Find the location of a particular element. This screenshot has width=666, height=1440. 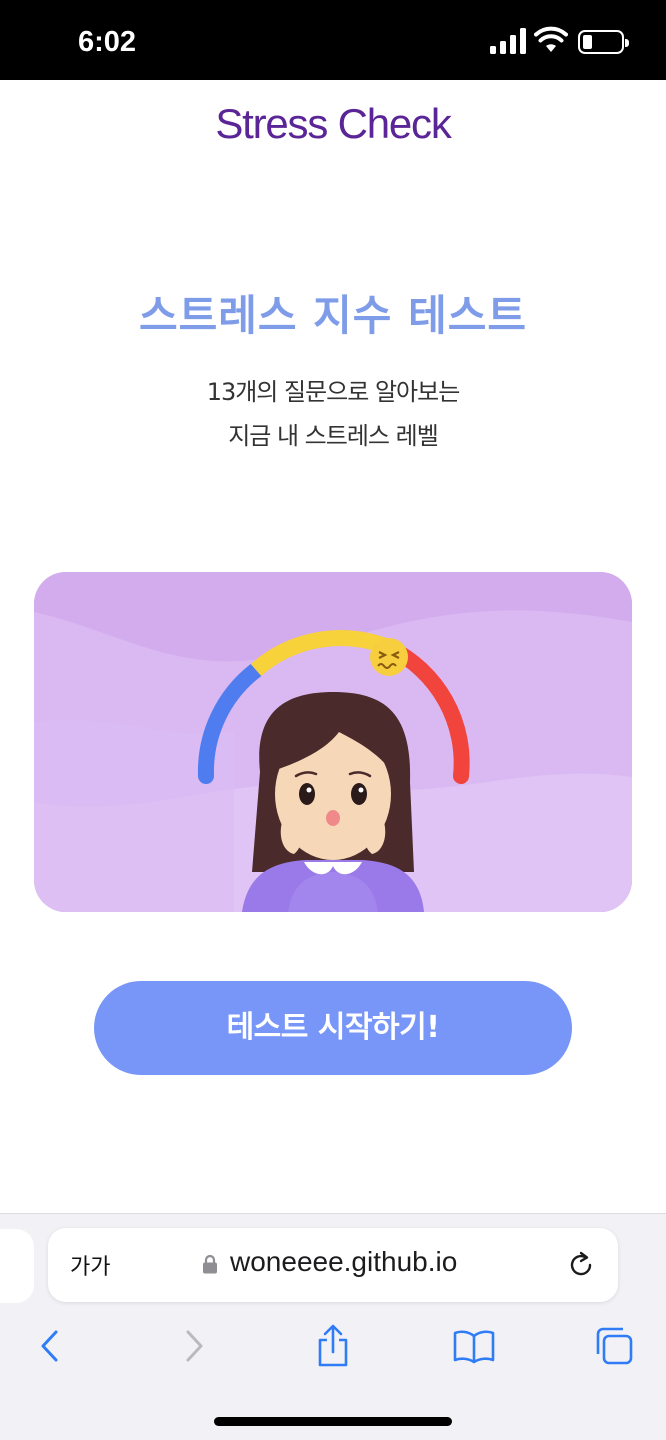

share-icon is located at coordinates (333, 1345).